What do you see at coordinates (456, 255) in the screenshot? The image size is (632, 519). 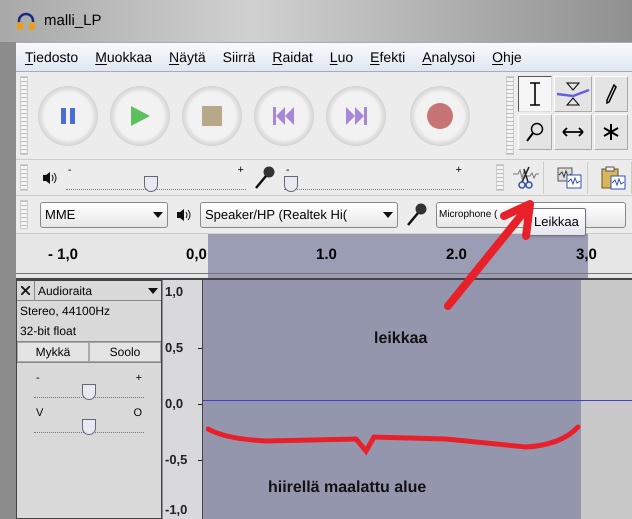 I see `ruler-label: 2.0` at bounding box center [456, 255].